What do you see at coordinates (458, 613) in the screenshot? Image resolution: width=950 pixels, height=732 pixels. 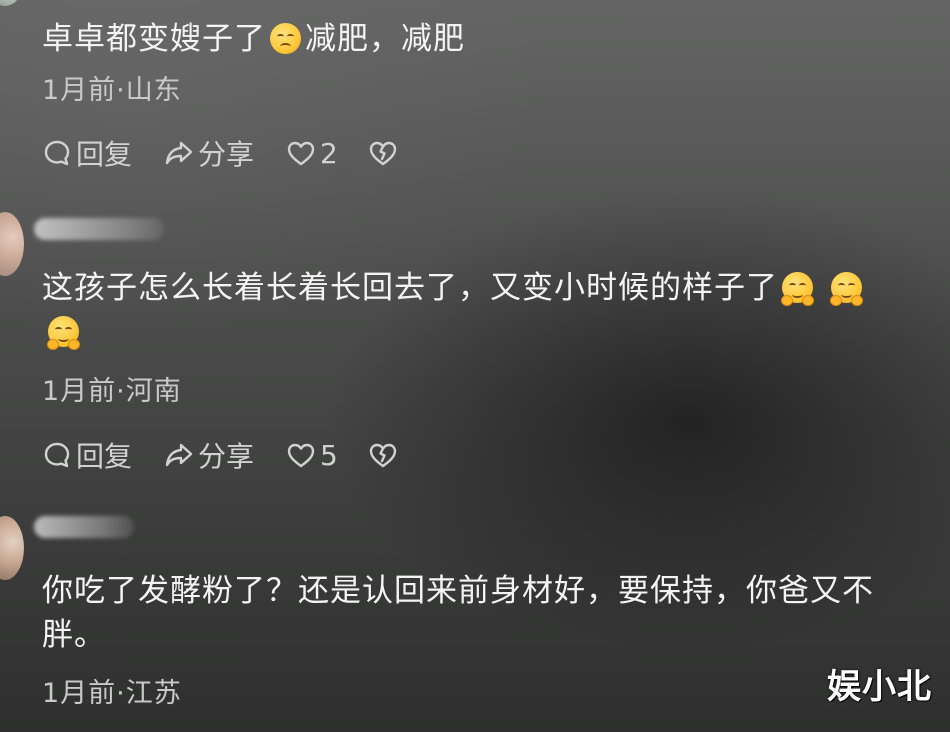 I see `comment-text-part: 你吃了发酵粉了？还是认回来前身材好，要保持，你爸又不胖。` at bounding box center [458, 613].